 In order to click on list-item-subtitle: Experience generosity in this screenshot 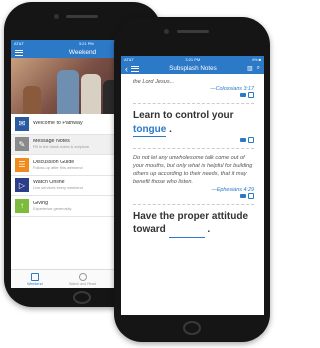, I will do `click(52, 208)`.